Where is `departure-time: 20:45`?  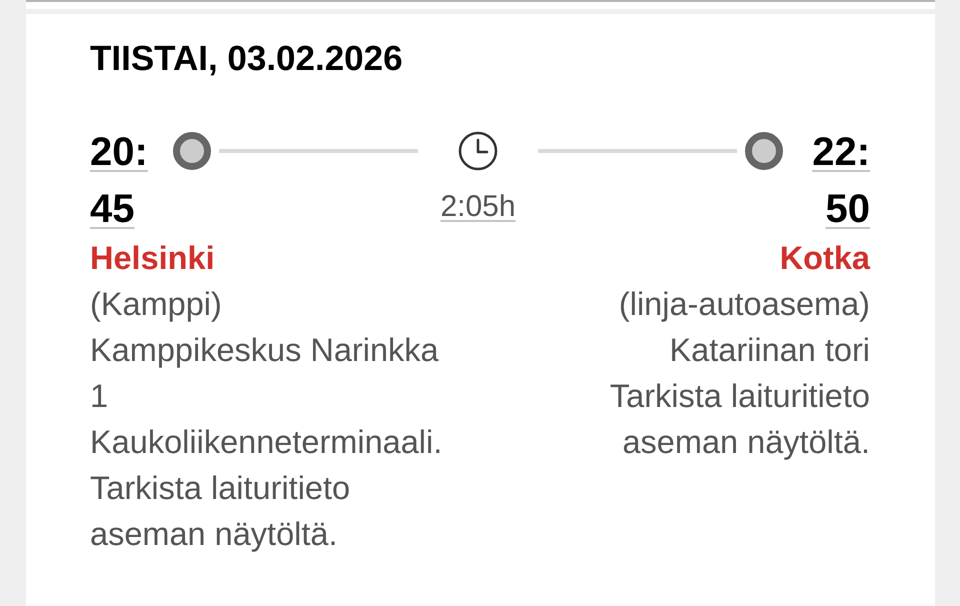 departure-time: 20:45 is located at coordinates (119, 181).